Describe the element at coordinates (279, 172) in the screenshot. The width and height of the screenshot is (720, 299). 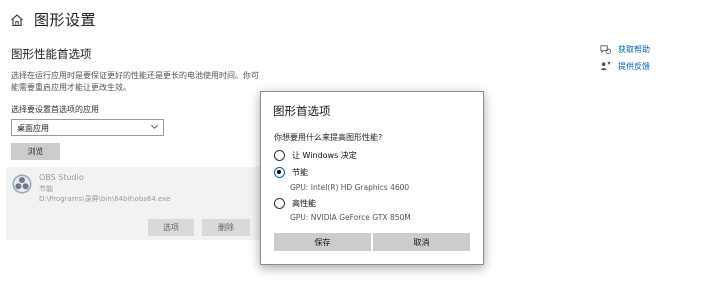
I see `radio-power-saving` at that location.